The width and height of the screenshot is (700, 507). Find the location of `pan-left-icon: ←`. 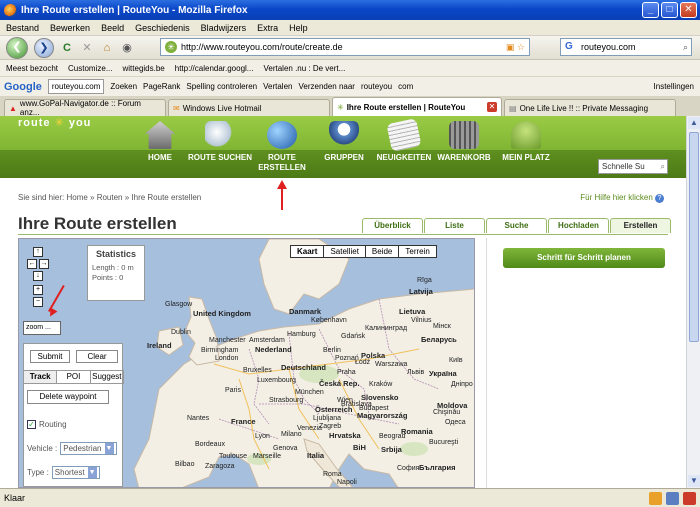

pan-left-icon: ← is located at coordinates (32, 264).